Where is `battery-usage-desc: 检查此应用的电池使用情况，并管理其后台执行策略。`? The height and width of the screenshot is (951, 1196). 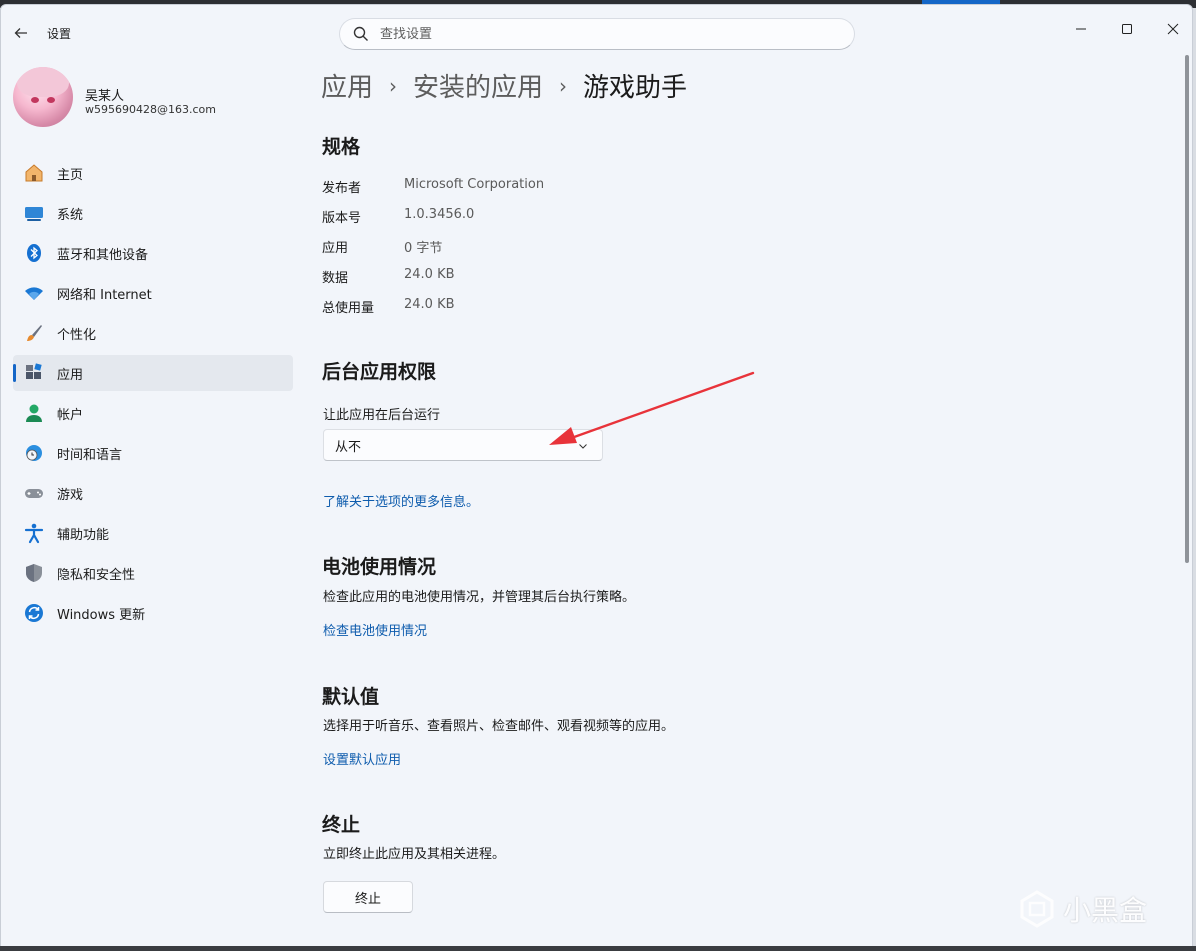
battery-usage-desc: 检查此应用的电池使用情况，并管理其后台执行策略。 is located at coordinates (479, 597).